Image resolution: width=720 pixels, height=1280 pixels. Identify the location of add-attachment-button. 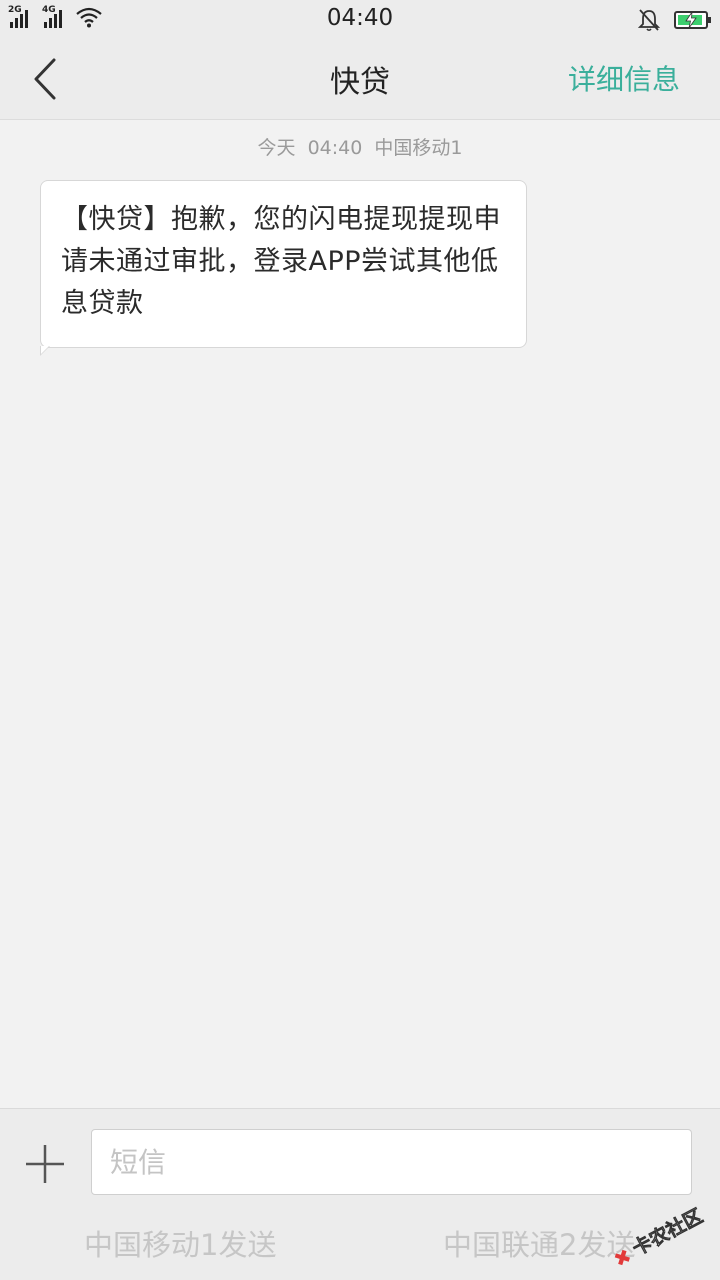
(45, 1164).